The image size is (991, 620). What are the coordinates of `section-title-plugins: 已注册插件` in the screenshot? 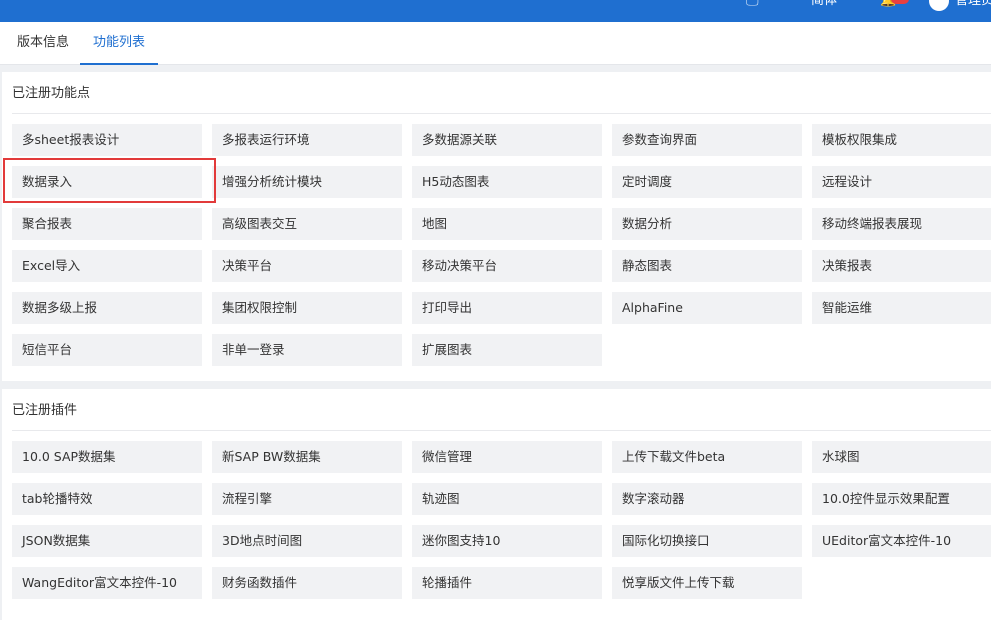 It's located at (45, 410).